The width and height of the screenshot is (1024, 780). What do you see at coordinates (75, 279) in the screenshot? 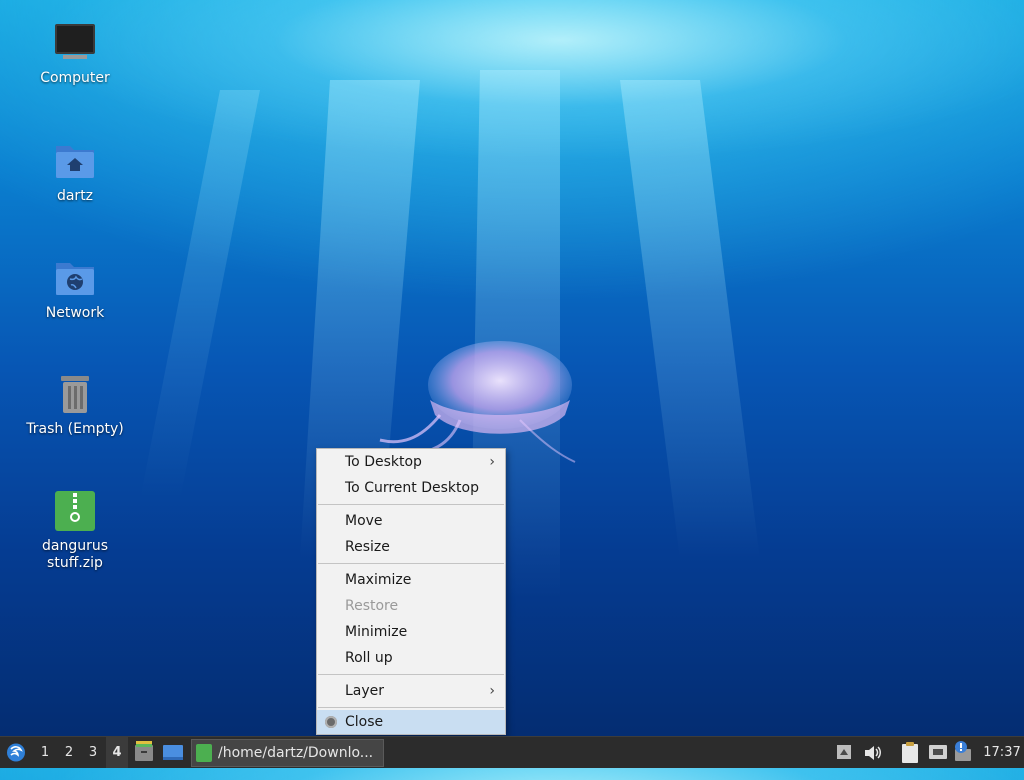
I see `network-folder-icon` at bounding box center [75, 279].